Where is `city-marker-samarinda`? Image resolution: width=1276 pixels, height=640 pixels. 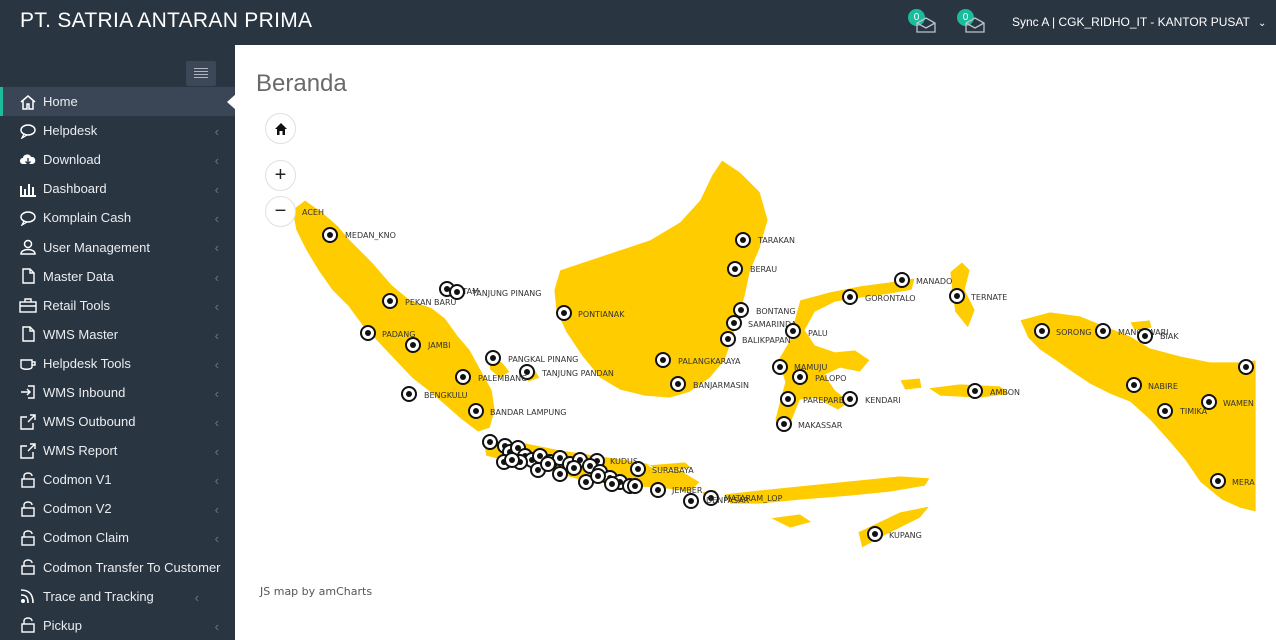
city-marker-samarinda is located at coordinates (734, 323).